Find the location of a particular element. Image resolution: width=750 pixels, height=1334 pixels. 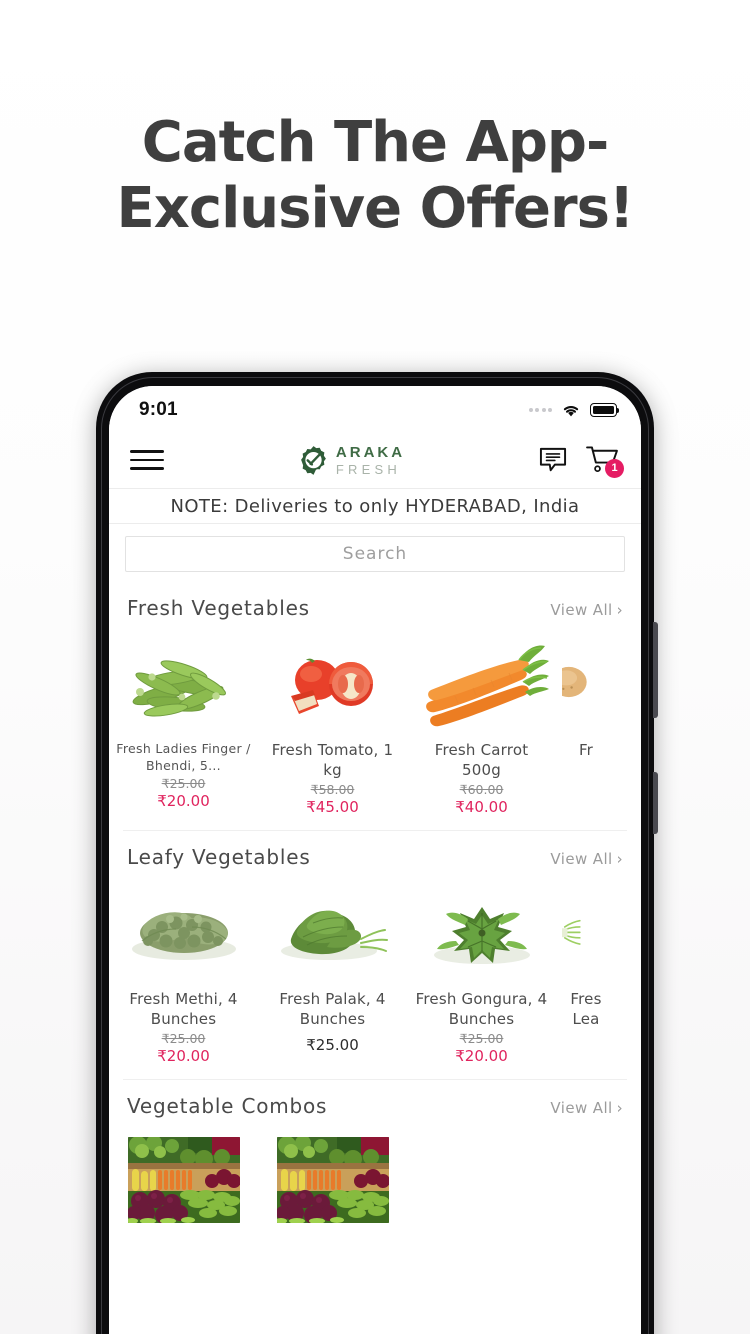

status-indicators is located at coordinates (574, 410).